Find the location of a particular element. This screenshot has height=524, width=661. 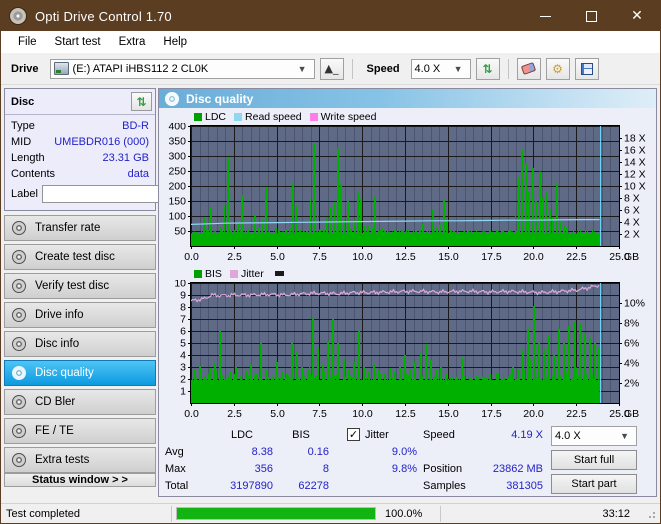

refresh-icon: ⇅ is located at coordinates (487, 68).